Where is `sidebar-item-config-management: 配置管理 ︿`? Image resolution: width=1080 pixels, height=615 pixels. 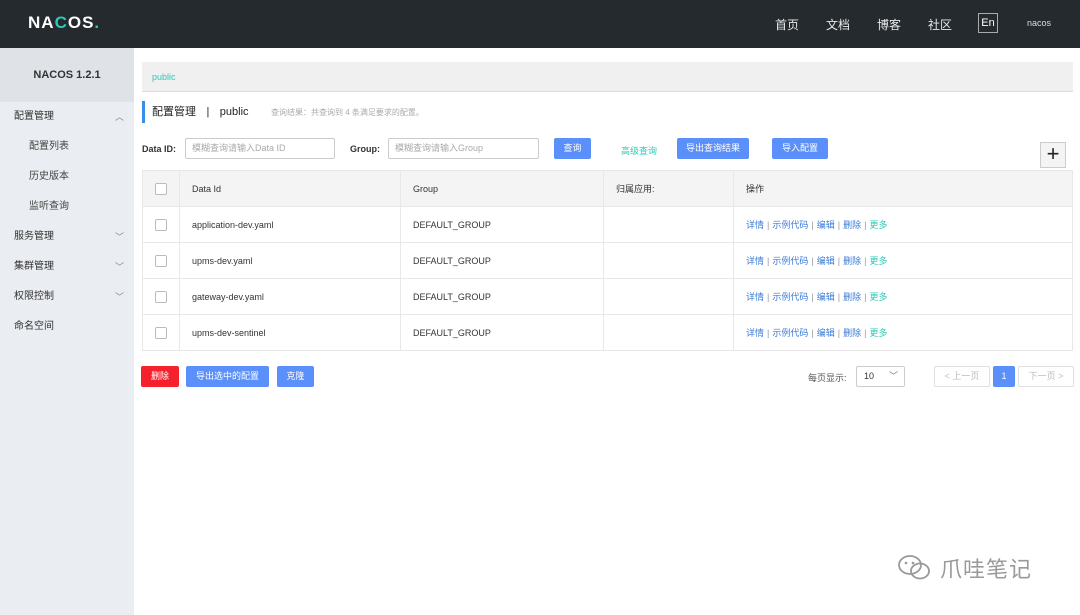
sidebar-item-config-management: 配置管理 ︿ is located at coordinates (67, 117).